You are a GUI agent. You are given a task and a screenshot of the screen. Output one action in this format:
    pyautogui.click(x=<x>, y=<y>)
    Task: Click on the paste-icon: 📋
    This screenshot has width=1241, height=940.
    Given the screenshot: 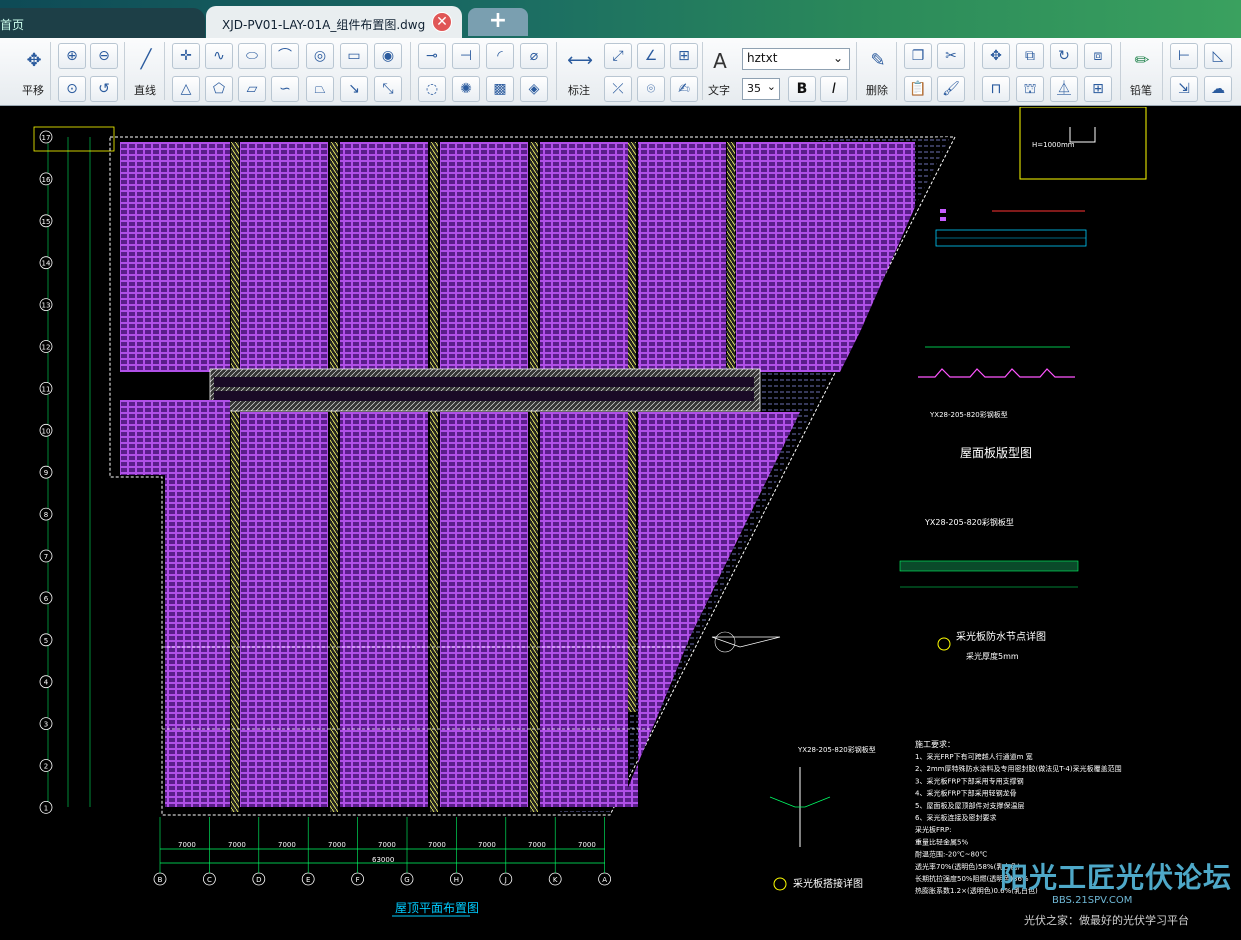 What is the action you would take?
    pyautogui.click(x=918, y=89)
    